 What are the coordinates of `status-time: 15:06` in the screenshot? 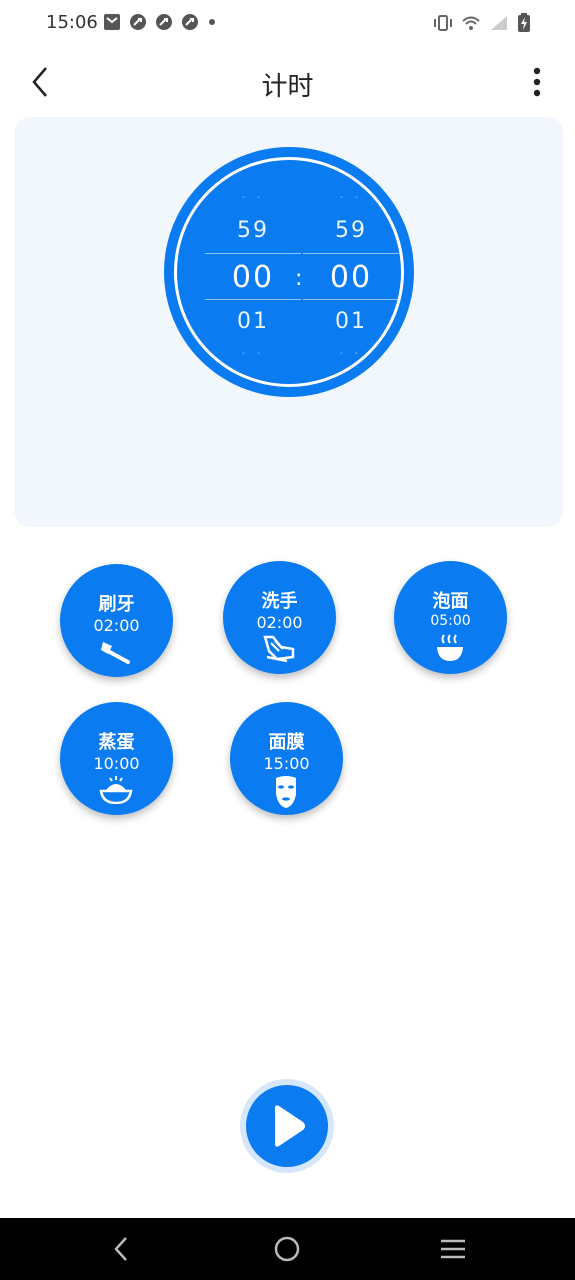 It's located at (72, 22).